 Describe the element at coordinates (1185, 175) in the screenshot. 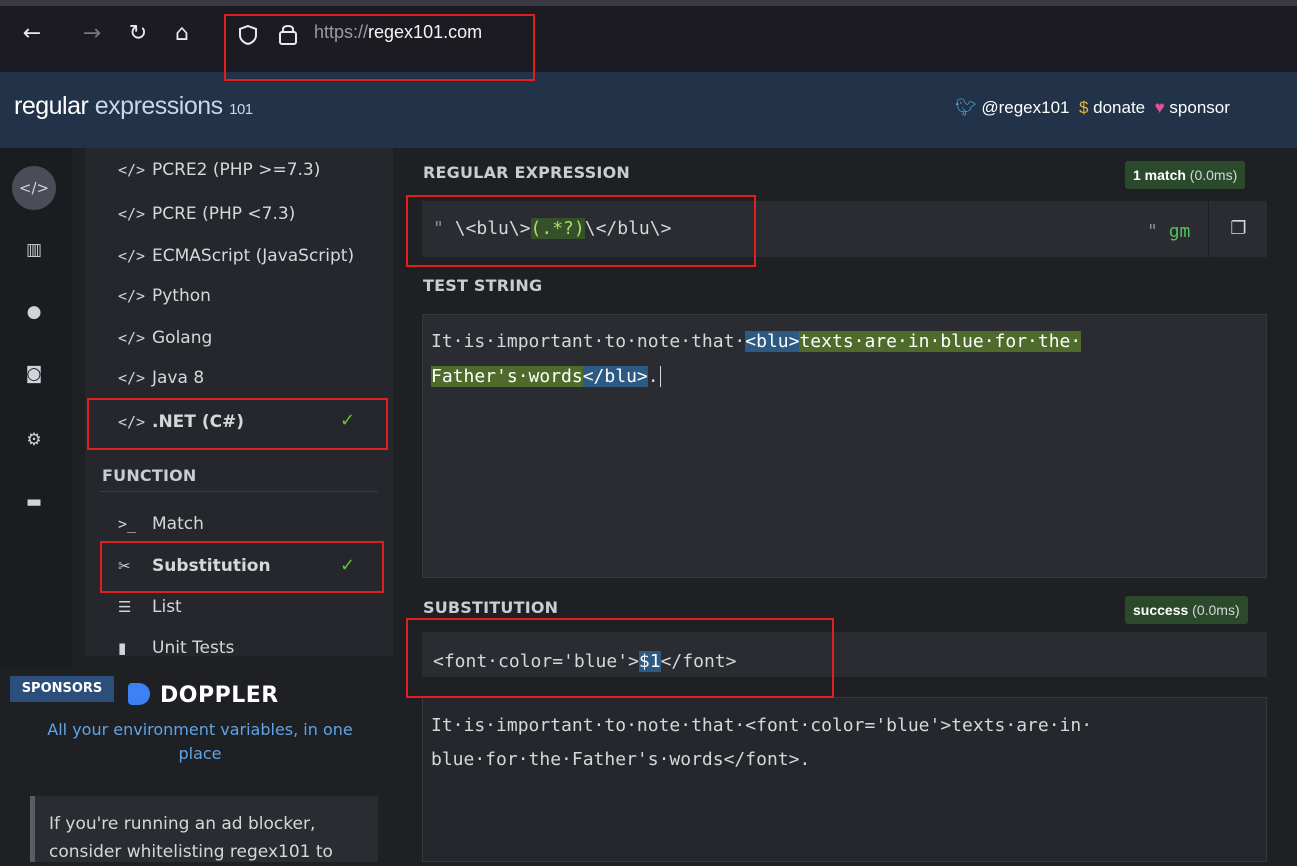

I see `match-badge: 1 match (0.0ms)` at that location.